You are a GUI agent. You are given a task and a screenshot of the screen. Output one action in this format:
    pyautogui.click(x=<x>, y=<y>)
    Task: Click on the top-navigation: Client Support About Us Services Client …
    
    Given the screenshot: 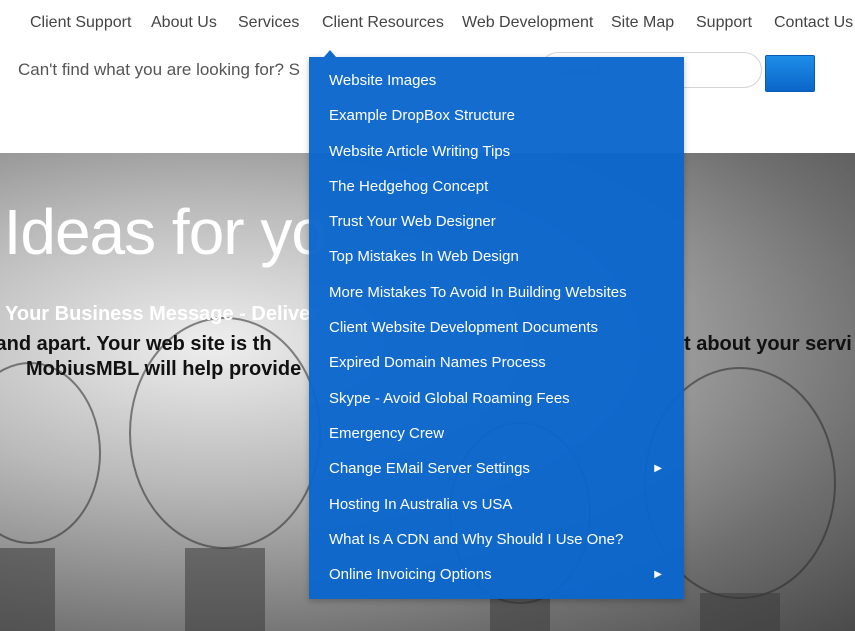 What is the action you would take?
    pyautogui.click(x=427, y=24)
    